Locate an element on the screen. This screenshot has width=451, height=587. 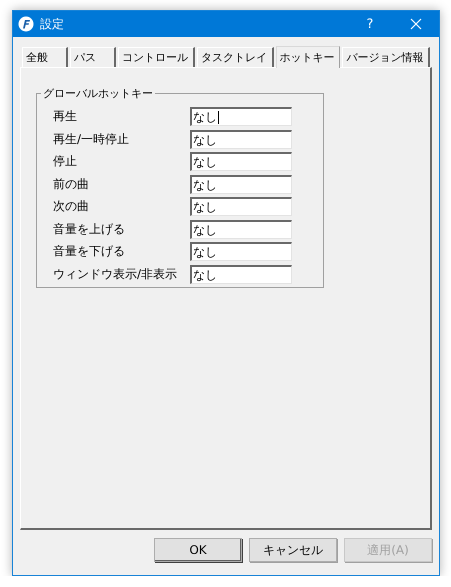
window-title: 設定 is located at coordinates (52, 24).